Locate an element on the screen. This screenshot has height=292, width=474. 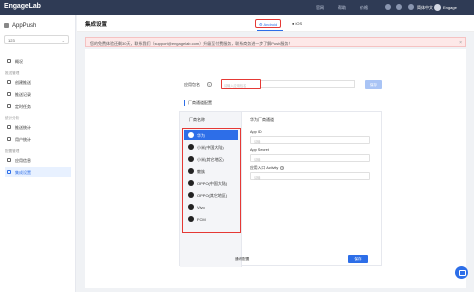
app-id-label: App ID is located at coordinates (256, 132).